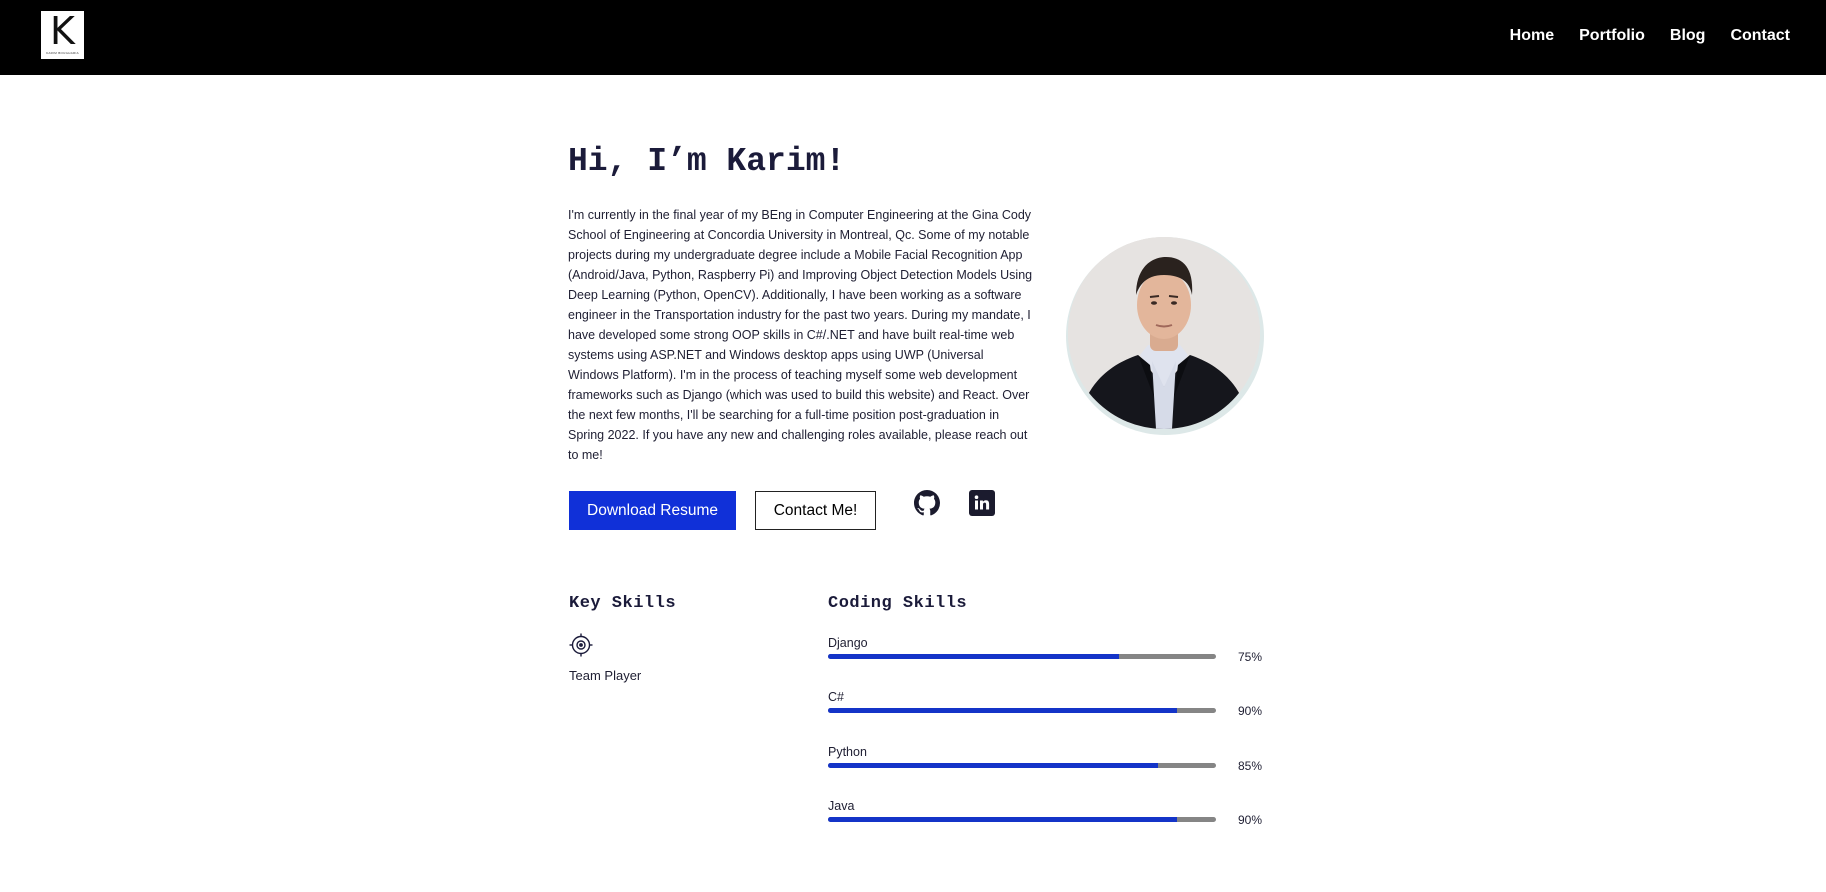 Image resolution: width=1826 pixels, height=892 pixels. I want to click on target-icon, so click(581, 645).